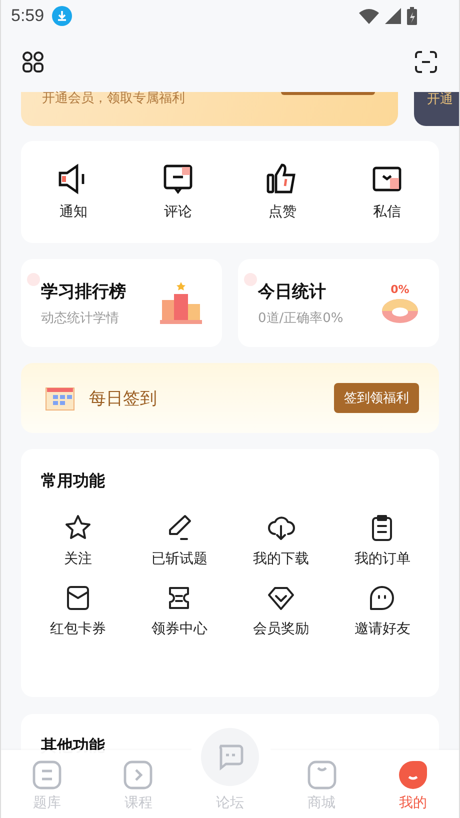 The width and height of the screenshot is (460, 818). Describe the element at coordinates (179, 541) in the screenshot. I see `feature-item: 已斩试题` at that location.